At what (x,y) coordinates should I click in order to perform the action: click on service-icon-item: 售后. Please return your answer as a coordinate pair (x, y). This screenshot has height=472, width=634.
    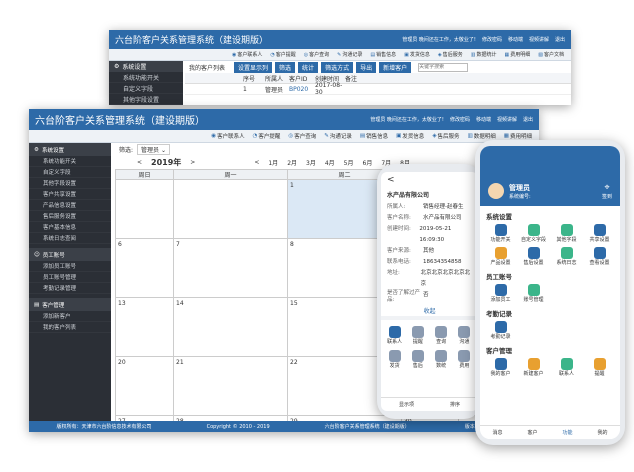
    Looking at the image, I should click on (417, 359).